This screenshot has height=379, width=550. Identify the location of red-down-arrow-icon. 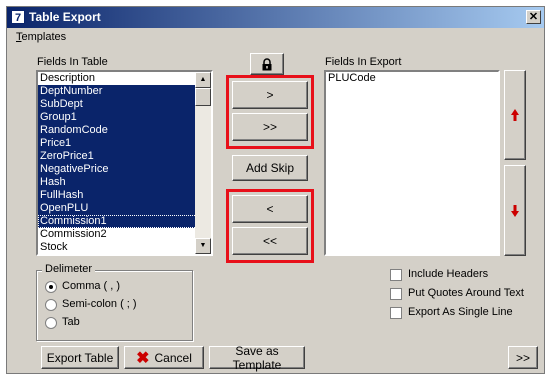
(515, 210).